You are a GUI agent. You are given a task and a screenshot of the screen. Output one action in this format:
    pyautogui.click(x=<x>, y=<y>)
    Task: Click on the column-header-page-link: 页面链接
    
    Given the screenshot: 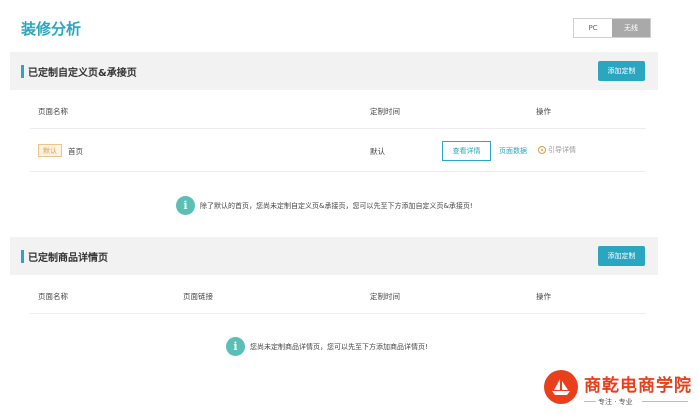 What is the action you would take?
    pyautogui.click(x=198, y=296)
    